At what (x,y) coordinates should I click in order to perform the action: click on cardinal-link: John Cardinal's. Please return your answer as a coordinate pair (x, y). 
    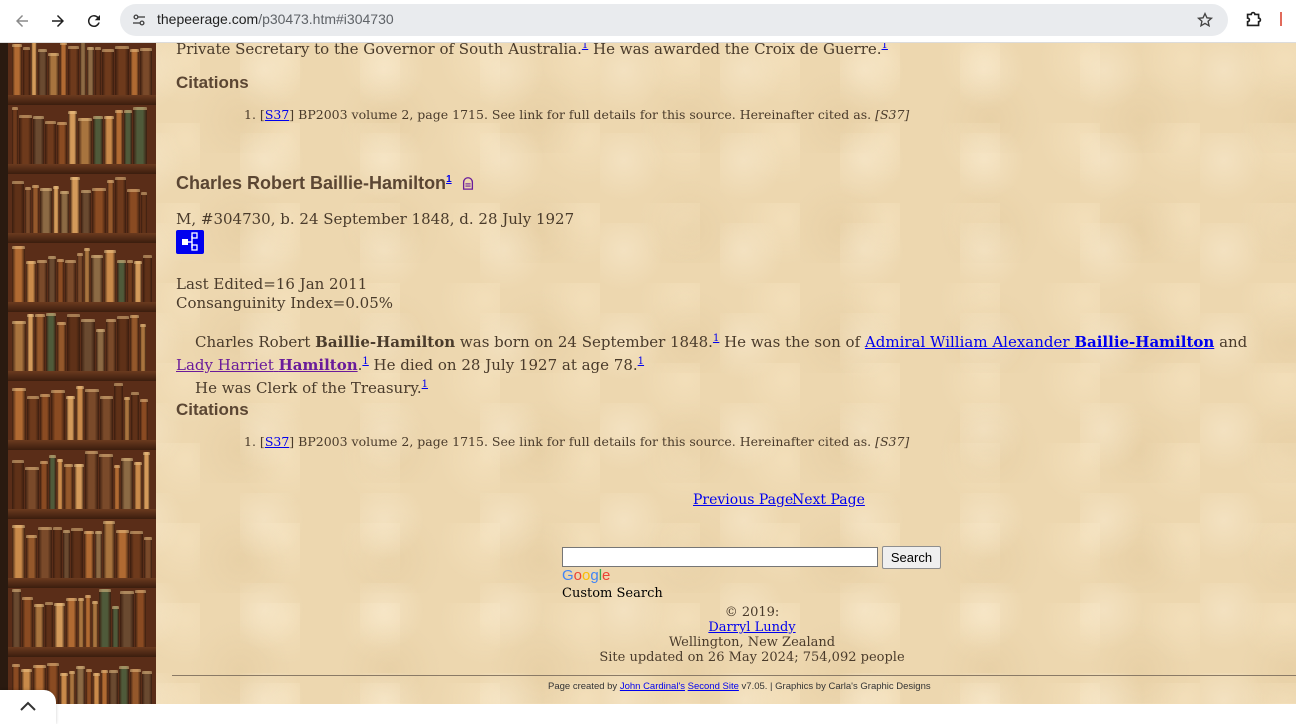
    Looking at the image, I should click on (652, 686).